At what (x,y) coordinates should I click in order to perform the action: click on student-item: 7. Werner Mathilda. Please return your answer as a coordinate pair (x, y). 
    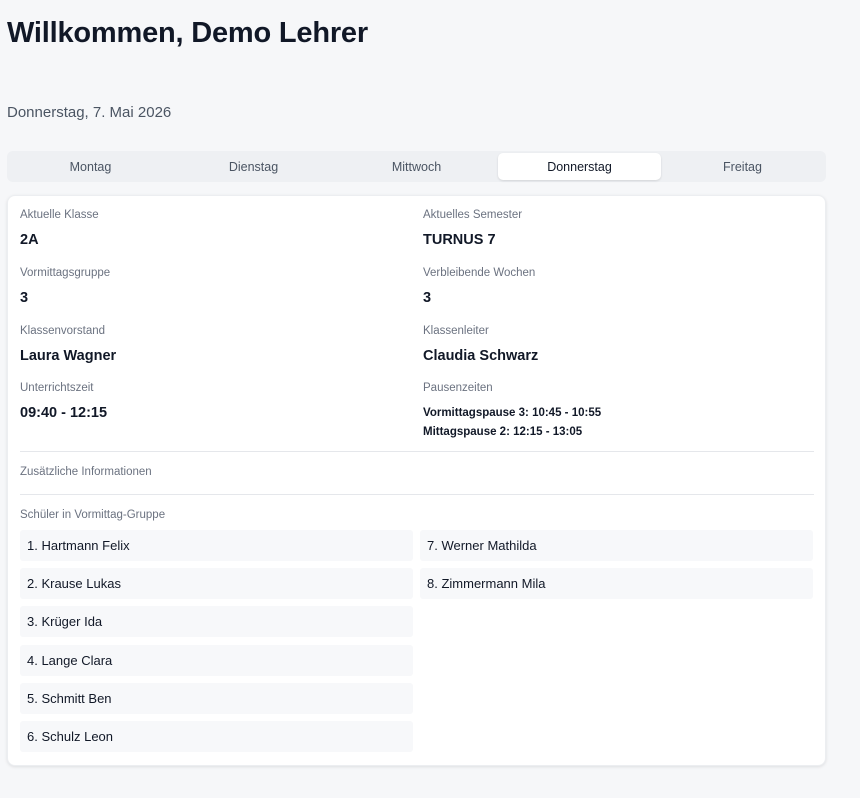
    Looking at the image, I should click on (616, 545).